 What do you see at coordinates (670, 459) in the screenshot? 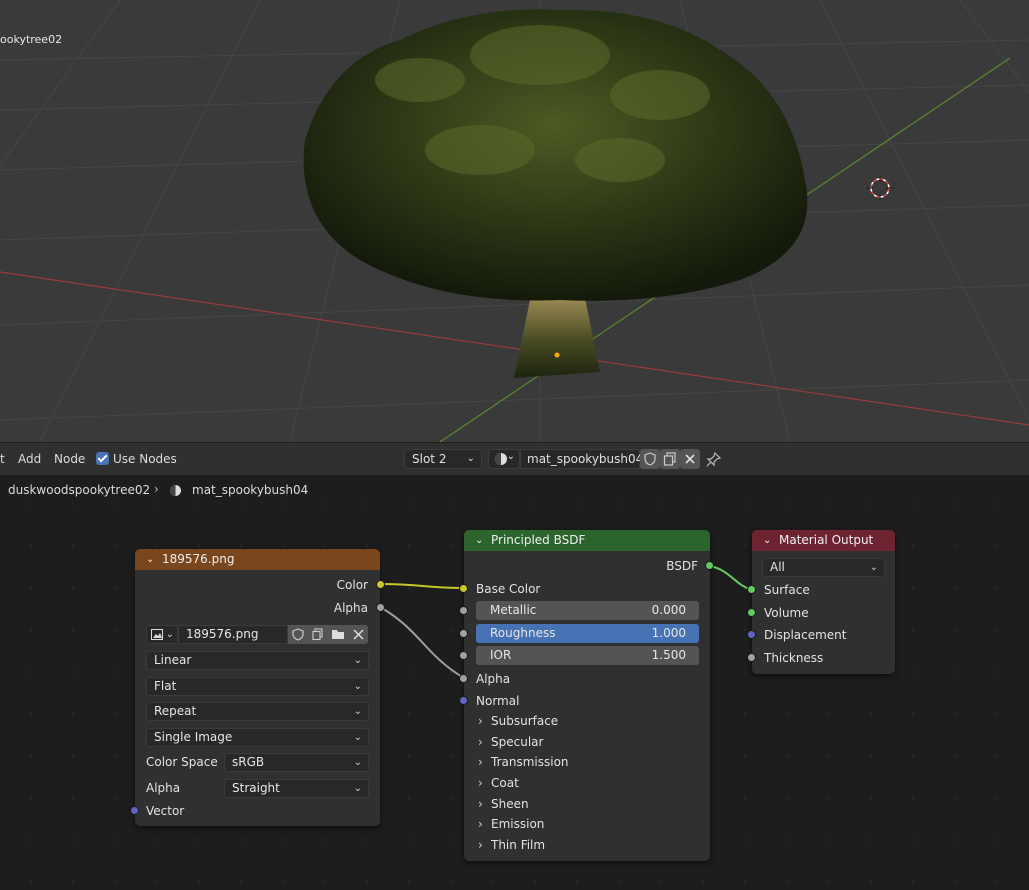
I see `duplicate-material-button` at bounding box center [670, 459].